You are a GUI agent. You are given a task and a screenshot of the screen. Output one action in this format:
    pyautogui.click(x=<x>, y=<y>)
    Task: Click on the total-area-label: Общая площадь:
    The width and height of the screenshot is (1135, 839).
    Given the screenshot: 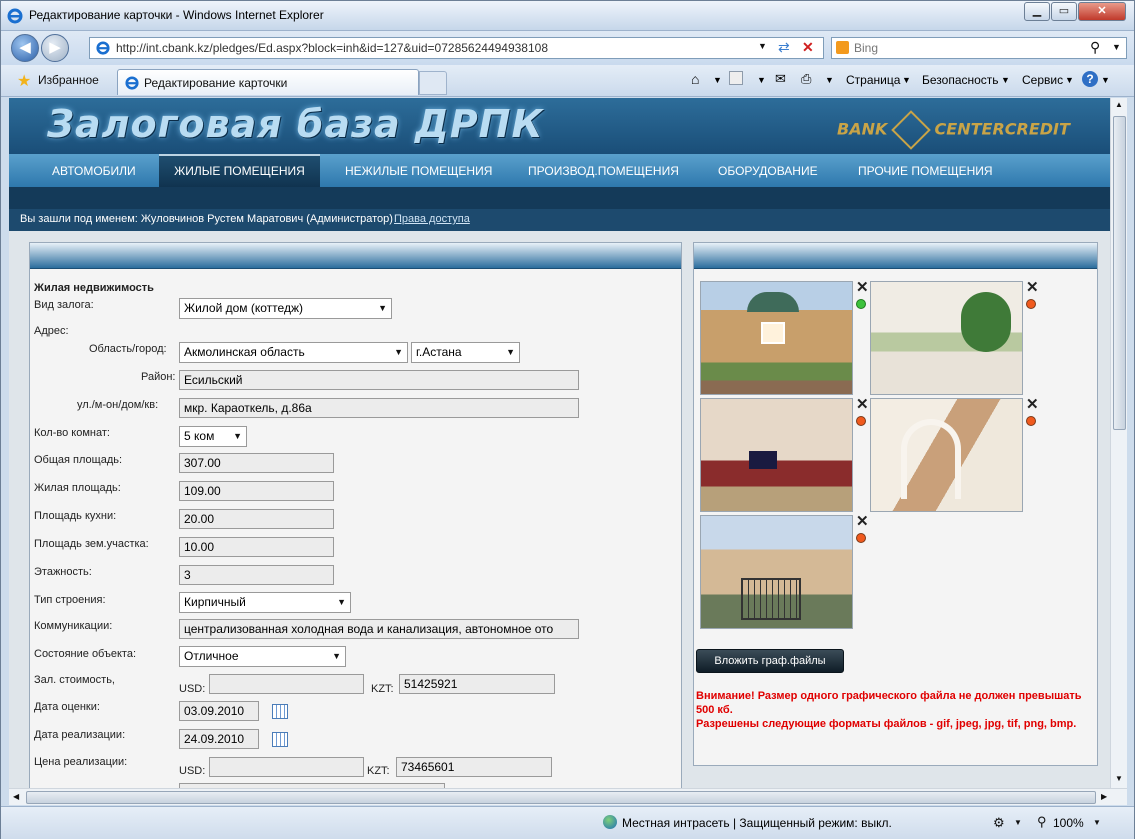 What is the action you would take?
    pyautogui.click(x=78, y=460)
    